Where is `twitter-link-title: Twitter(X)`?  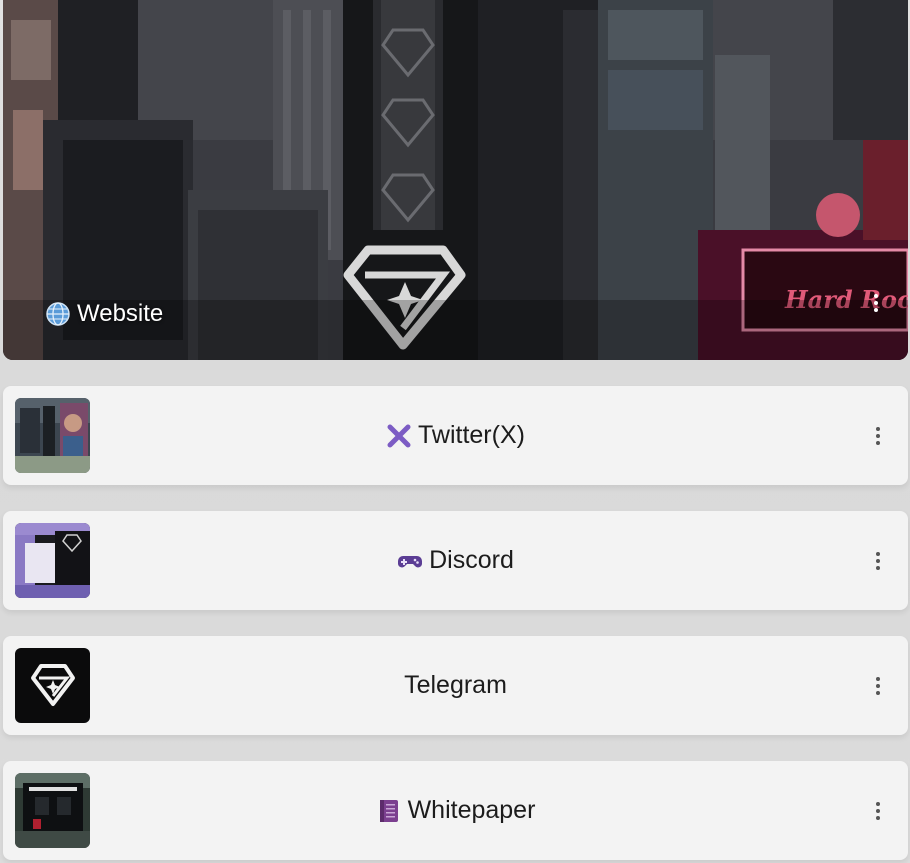 twitter-link-title: Twitter(X) is located at coordinates (455, 435).